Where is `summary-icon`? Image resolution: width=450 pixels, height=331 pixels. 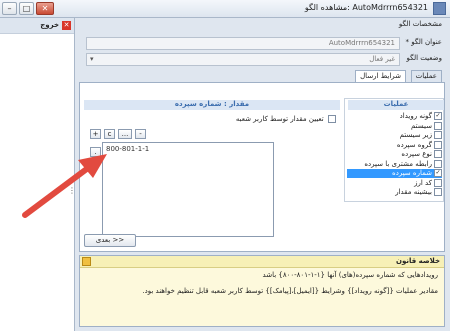 summary-icon is located at coordinates (86, 261).